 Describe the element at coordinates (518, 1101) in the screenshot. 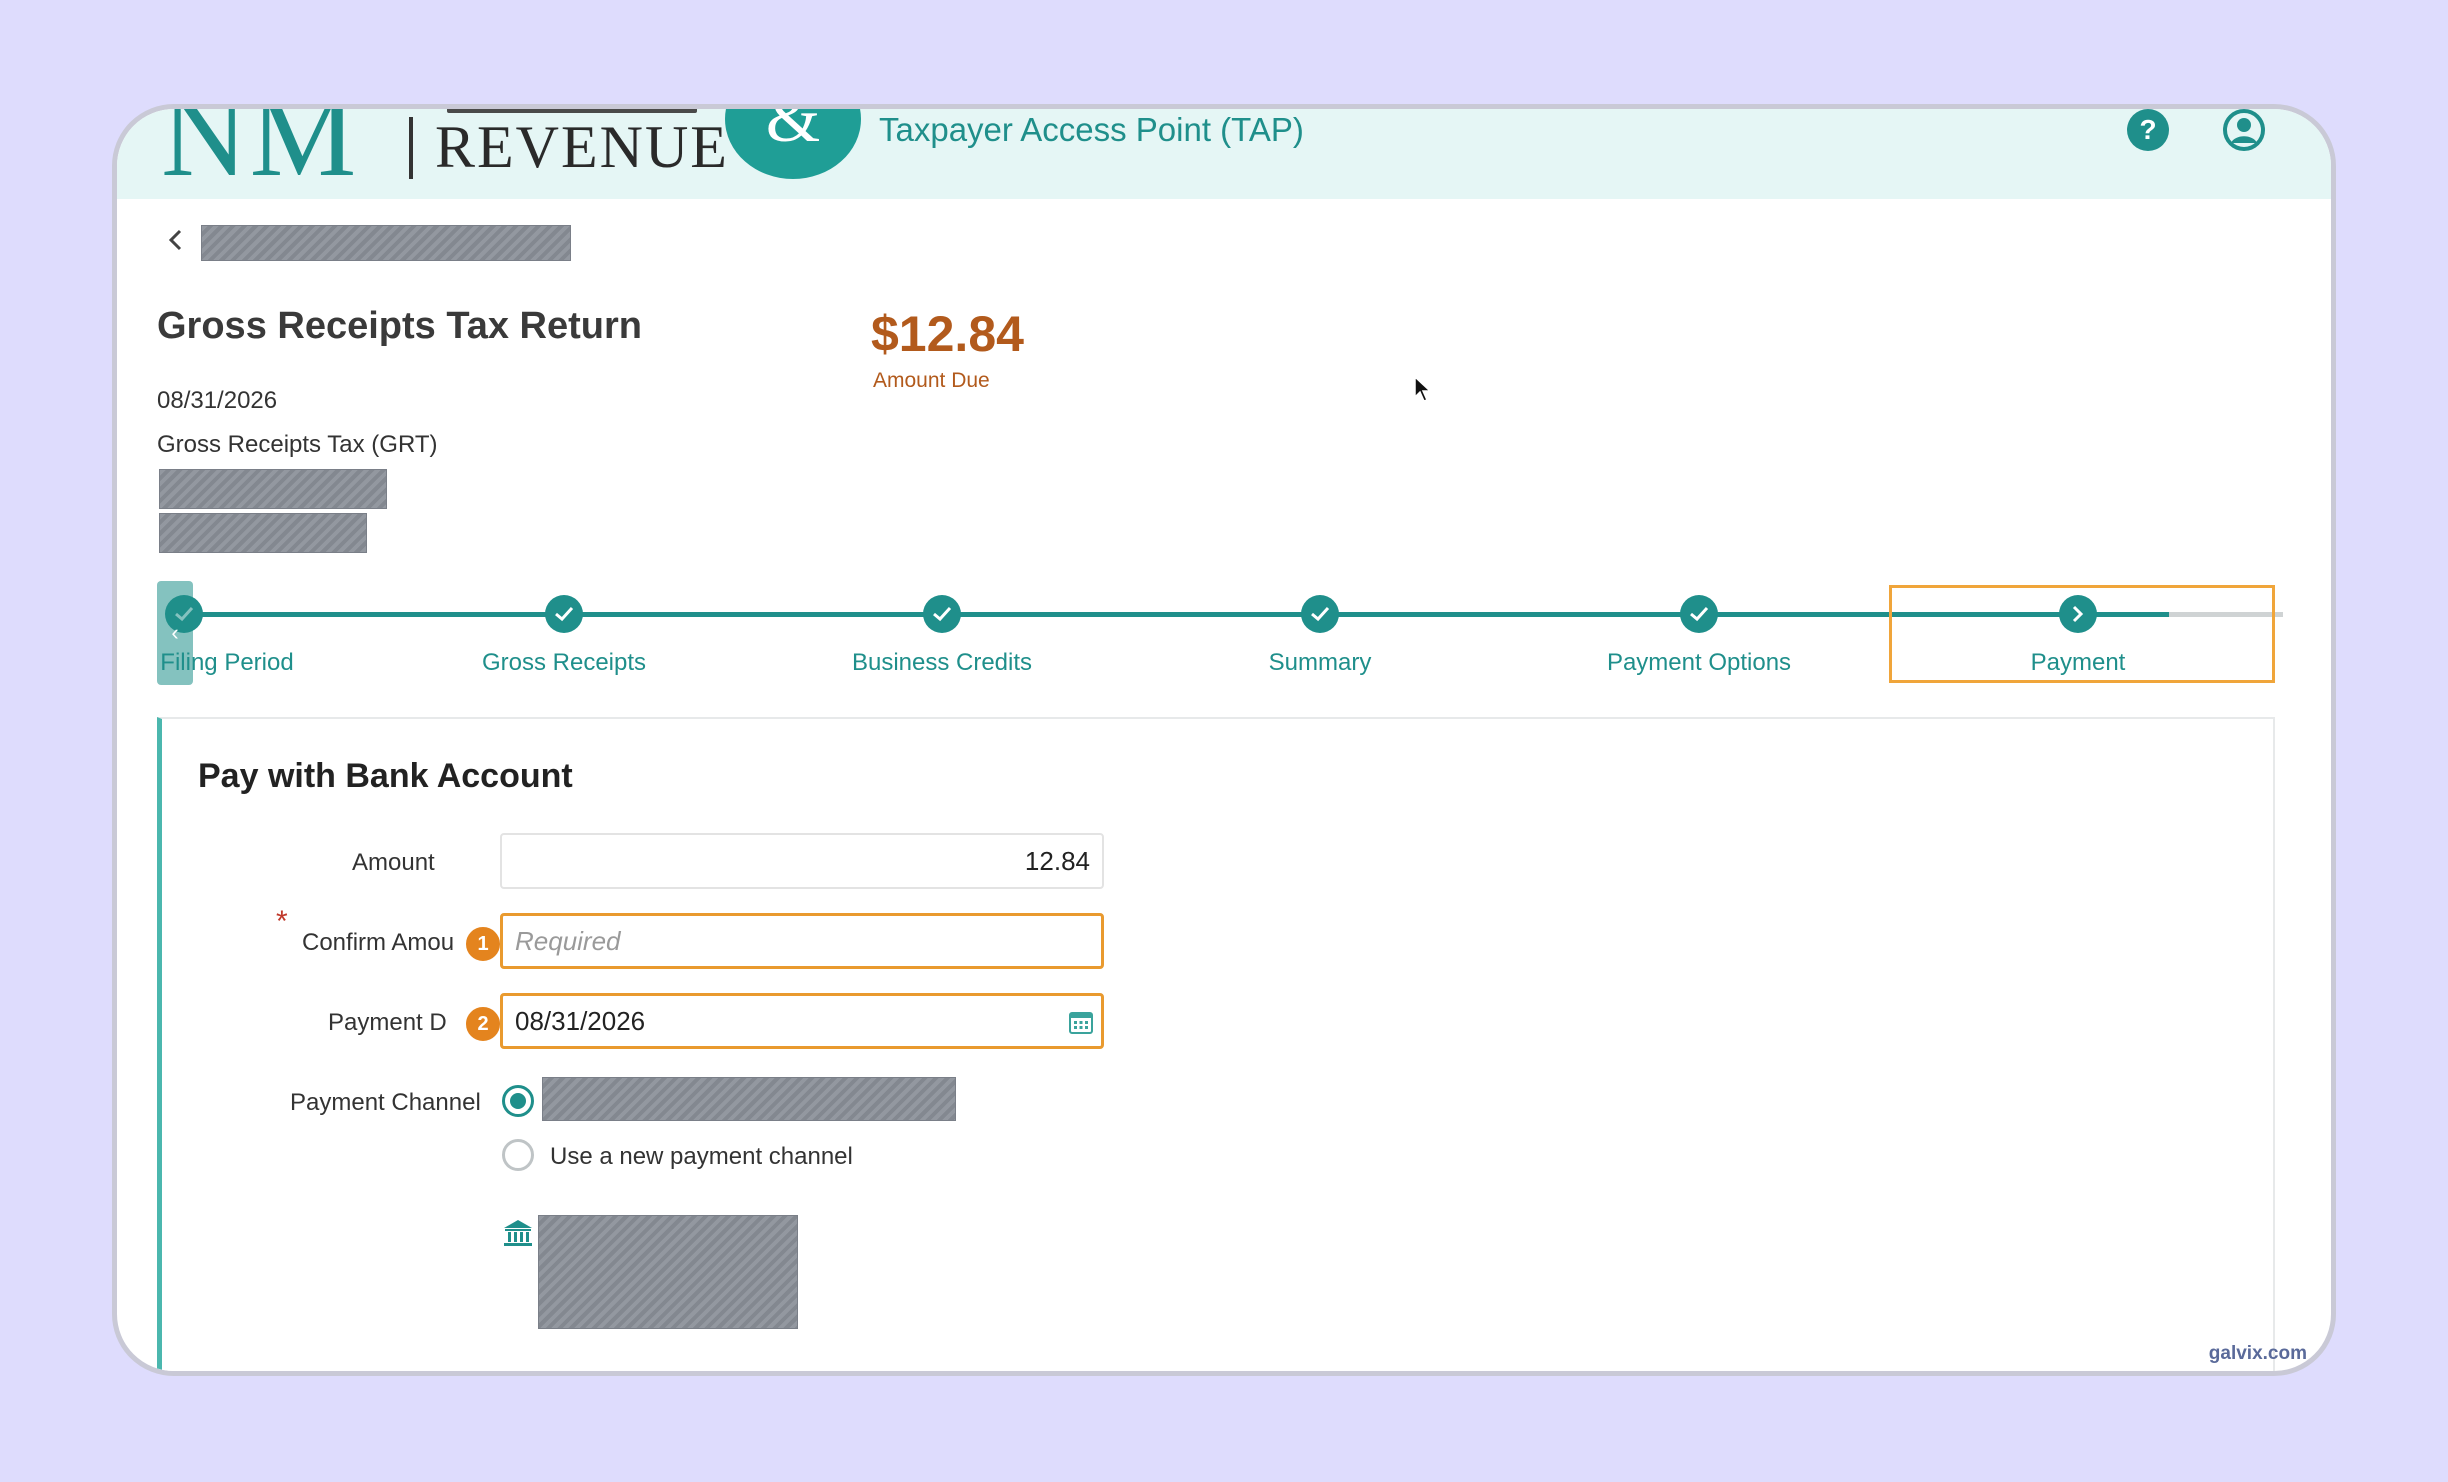

I see `existing-channel-radio` at that location.